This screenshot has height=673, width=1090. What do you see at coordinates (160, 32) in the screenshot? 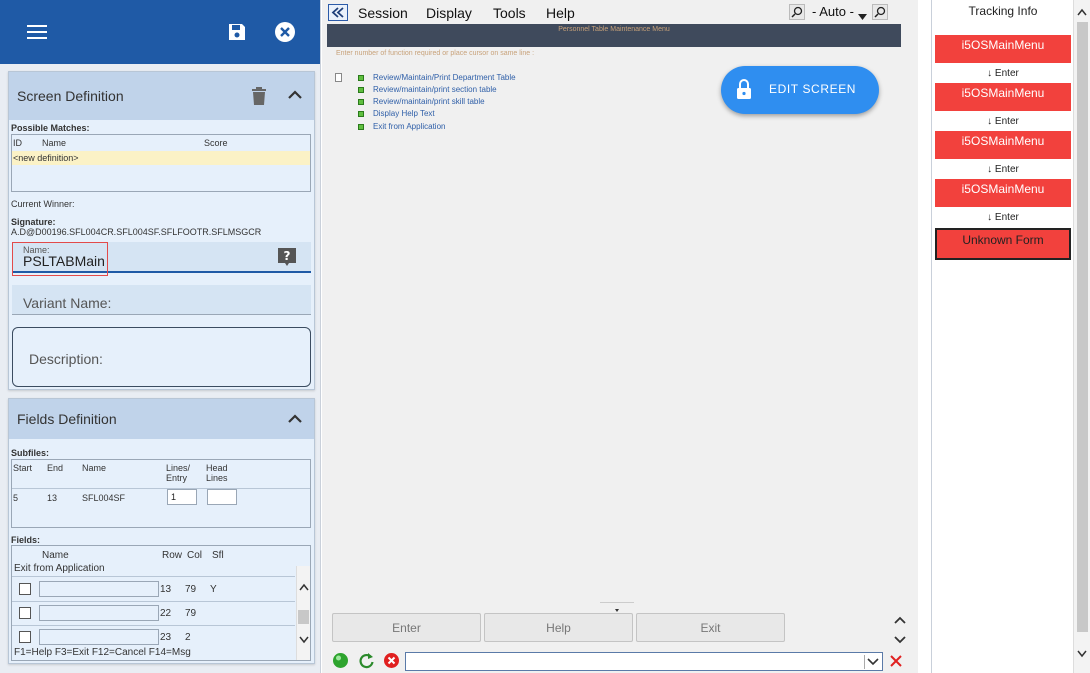
I see `left-header` at bounding box center [160, 32].